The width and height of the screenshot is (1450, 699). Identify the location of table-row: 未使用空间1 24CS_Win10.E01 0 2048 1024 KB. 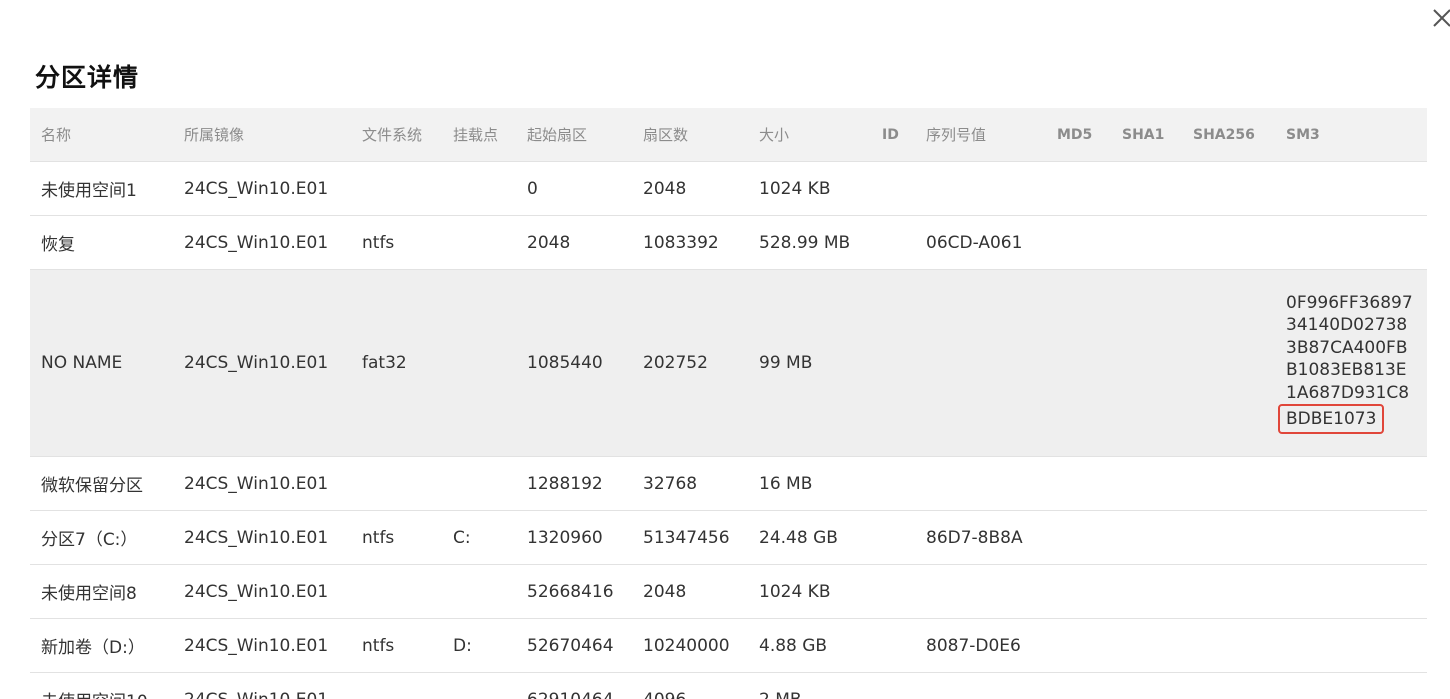
(728, 188).